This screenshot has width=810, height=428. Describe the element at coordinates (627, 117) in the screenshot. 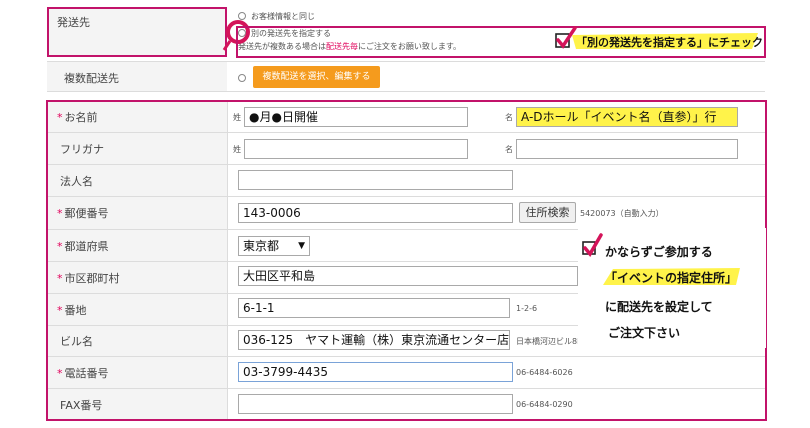

I see `first-name-input: A-Dホール「イベント名（直参）」行` at that location.